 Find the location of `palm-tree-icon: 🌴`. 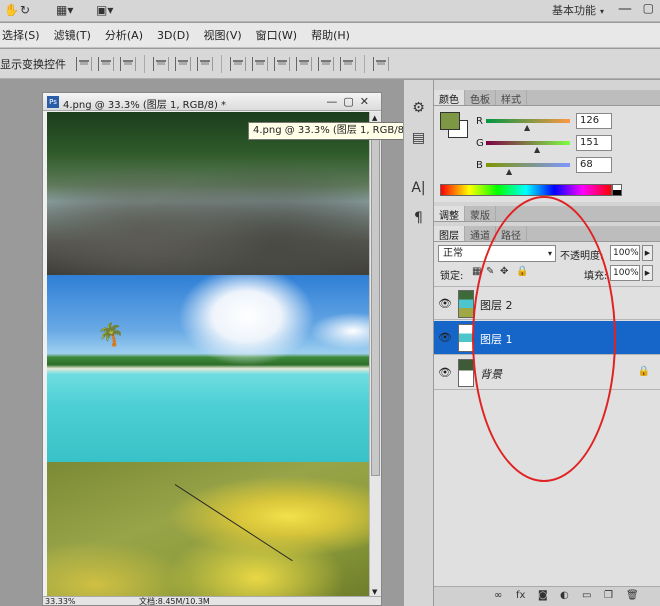

palm-tree-icon: 🌴 is located at coordinates (111, 335).